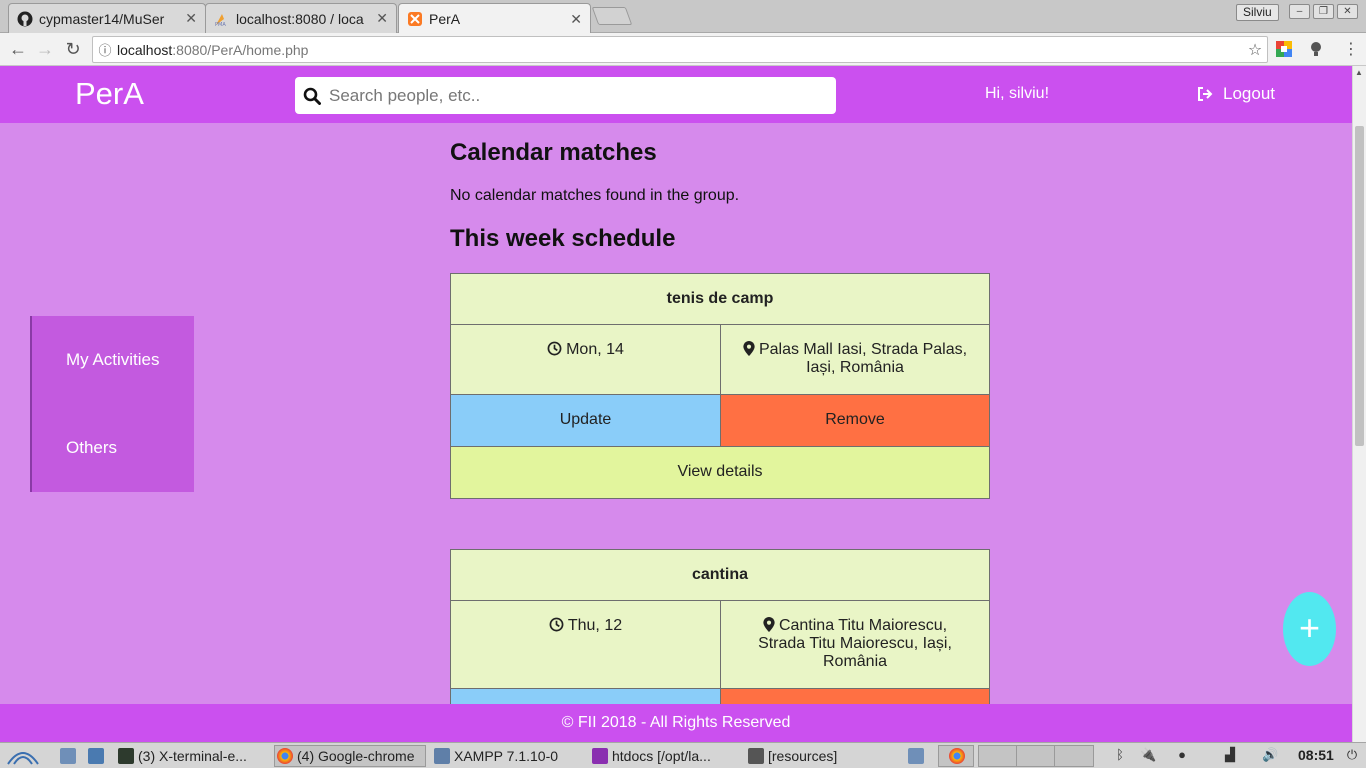 The width and height of the screenshot is (1366, 768). I want to click on forward-icon: →, so click(45, 49).